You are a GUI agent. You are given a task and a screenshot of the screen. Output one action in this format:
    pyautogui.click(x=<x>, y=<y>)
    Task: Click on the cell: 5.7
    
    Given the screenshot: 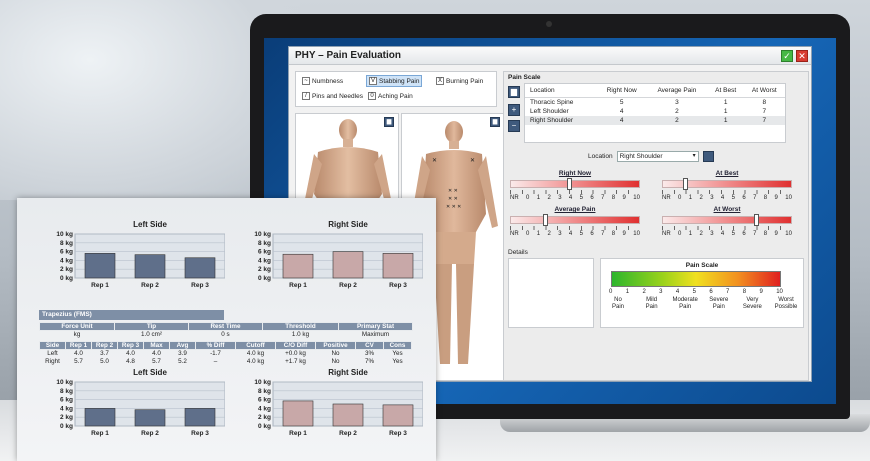 What is the action you would take?
    pyautogui.click(x=78, y=361)
    